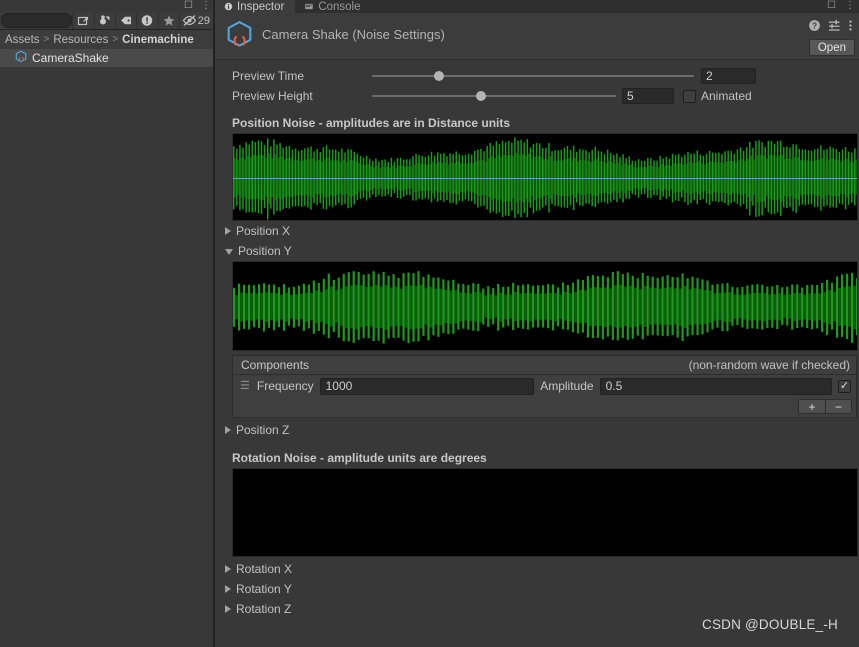 The height and width of the screenshot is (647, 859). Describe the element at coordinates (537, 36) in the screenshot. I see `inspector-header: Camera Shake (Noise Settings) ? Open` at that location.